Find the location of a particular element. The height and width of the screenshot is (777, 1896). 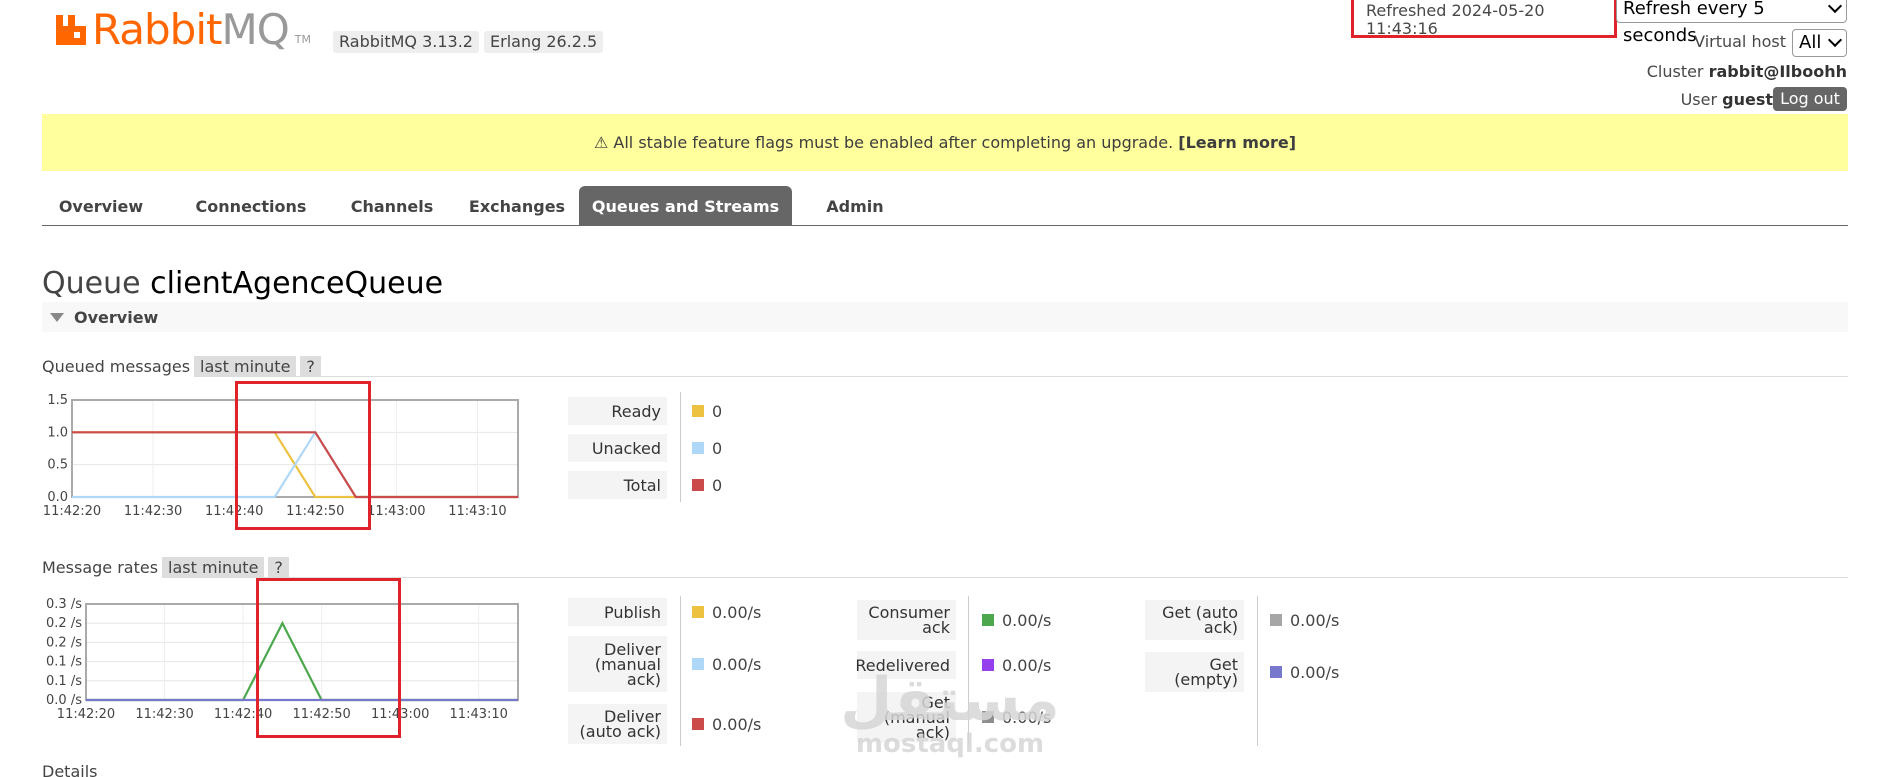

rate-value-deliver-auto-ack: 0.00/s is located at coordinates (726, 724).